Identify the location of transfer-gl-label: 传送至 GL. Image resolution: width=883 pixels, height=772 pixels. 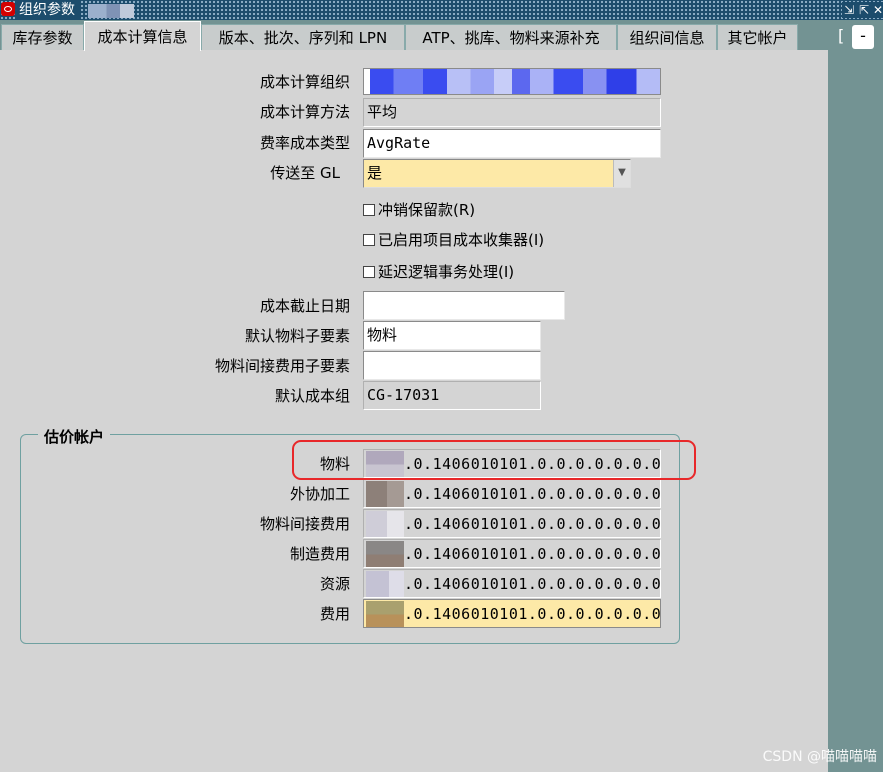
(305, 173).